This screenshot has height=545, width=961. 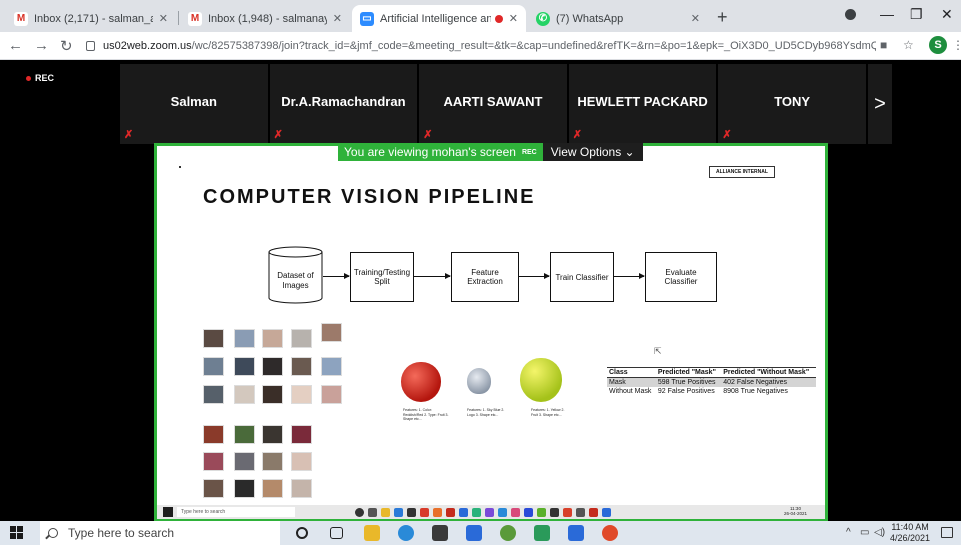 What do you see at coordinates (848, 532) in the screenshot?
I see `tray-chevron-icon: ^` at bounding box center [848, 532].